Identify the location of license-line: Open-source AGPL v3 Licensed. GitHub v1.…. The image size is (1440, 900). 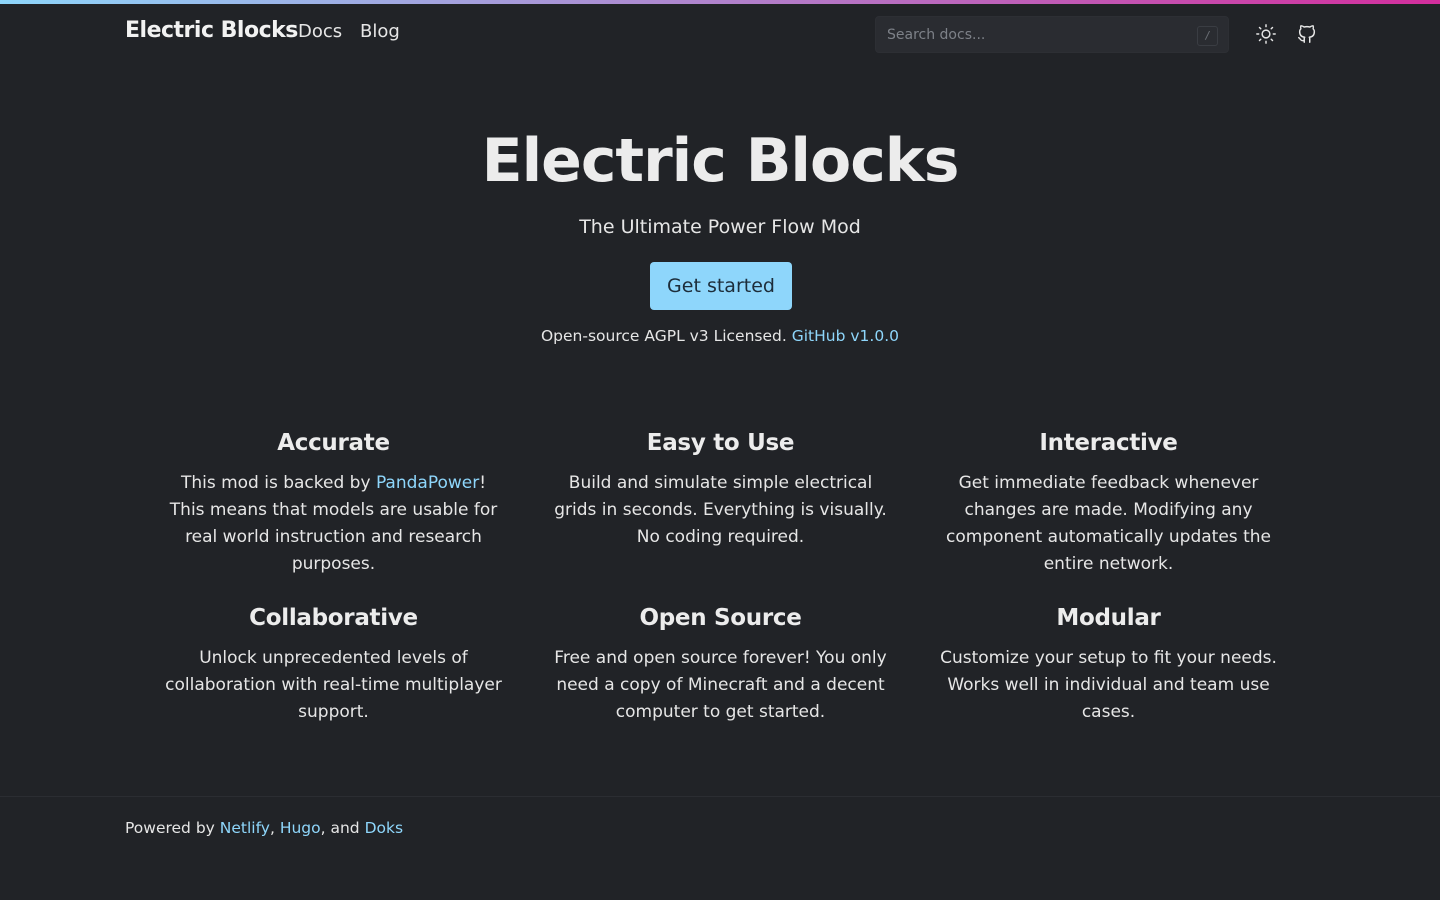
(720, 336).